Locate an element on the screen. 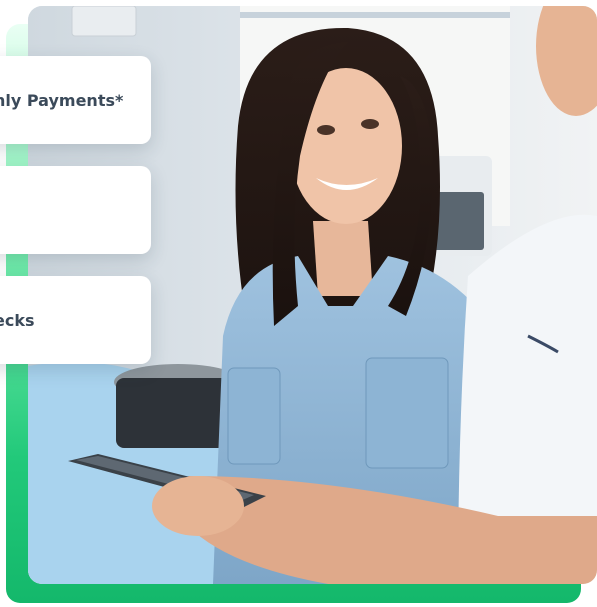 The height and width of the screenshot is (607, 597). feature-card-payments: nly Payments* is located at coordinates (75, 100).